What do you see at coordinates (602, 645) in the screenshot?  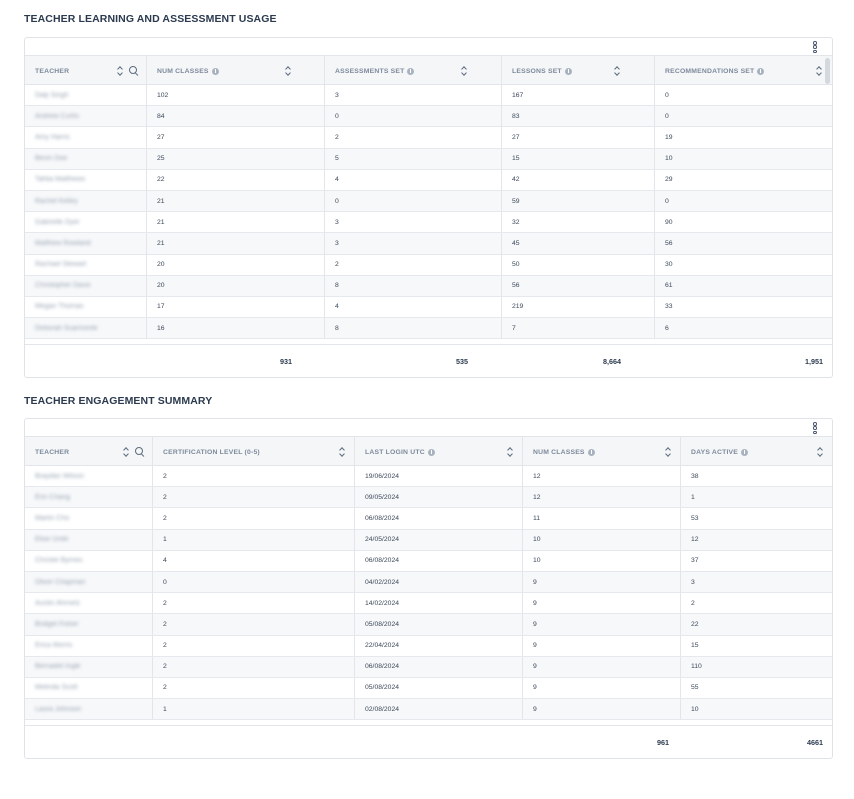 I see `table-cell: 9` at bounding box center [602, 645].